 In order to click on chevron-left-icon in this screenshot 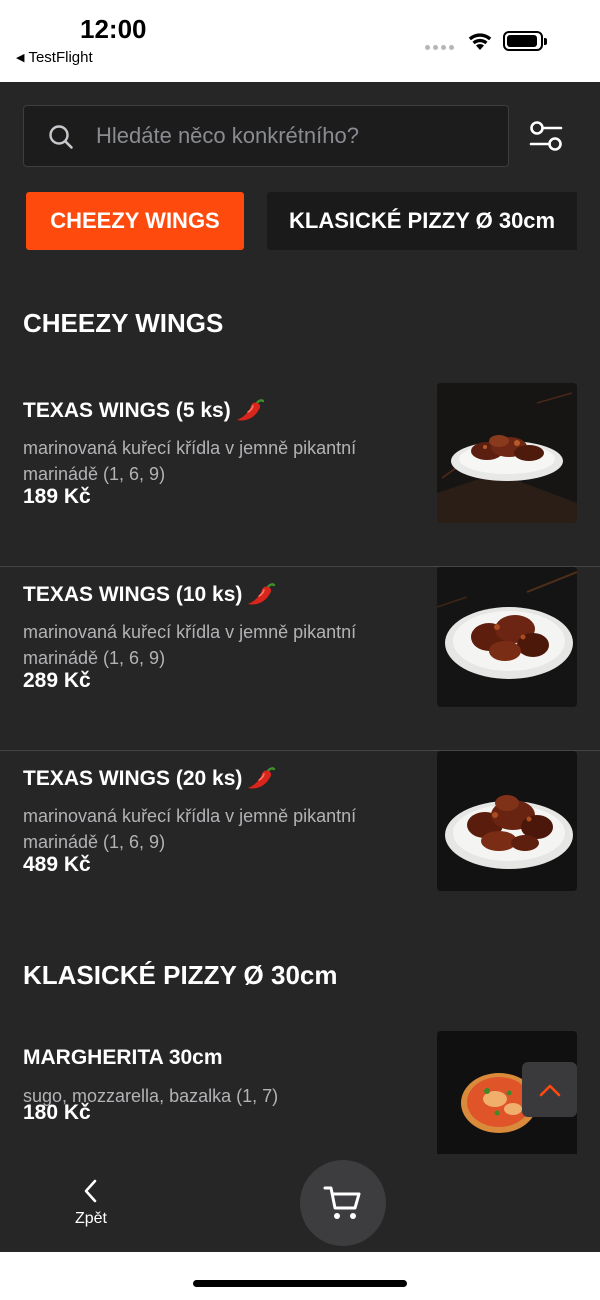, I will do `click(90, 1191)`.